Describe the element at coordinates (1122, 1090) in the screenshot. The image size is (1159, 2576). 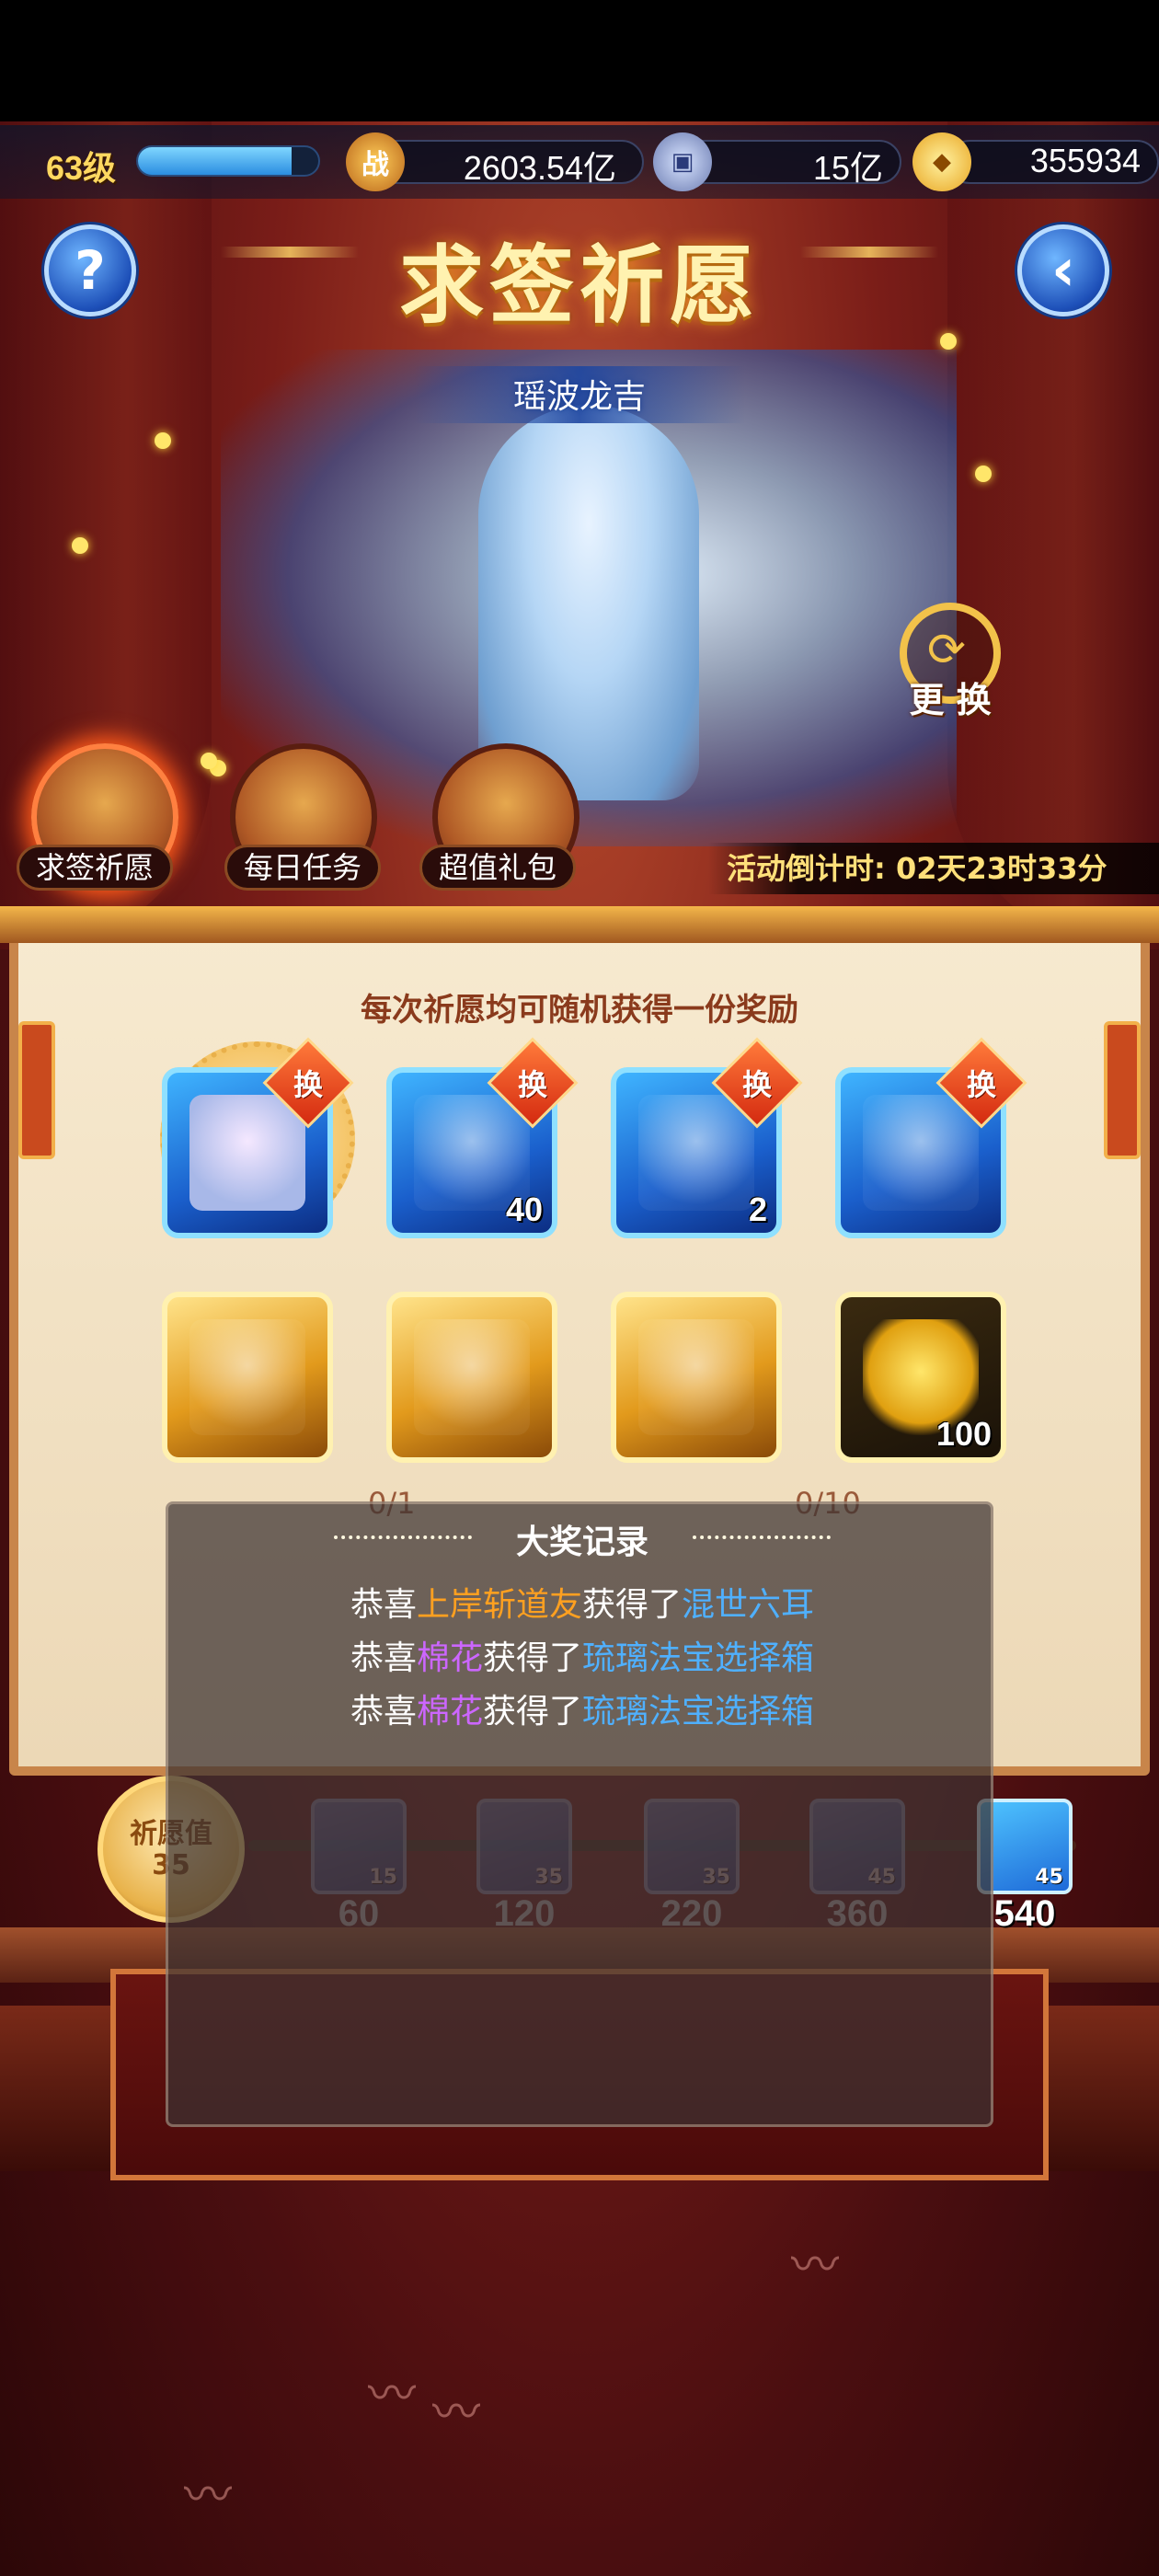
I see `side-tag-right` at that location.